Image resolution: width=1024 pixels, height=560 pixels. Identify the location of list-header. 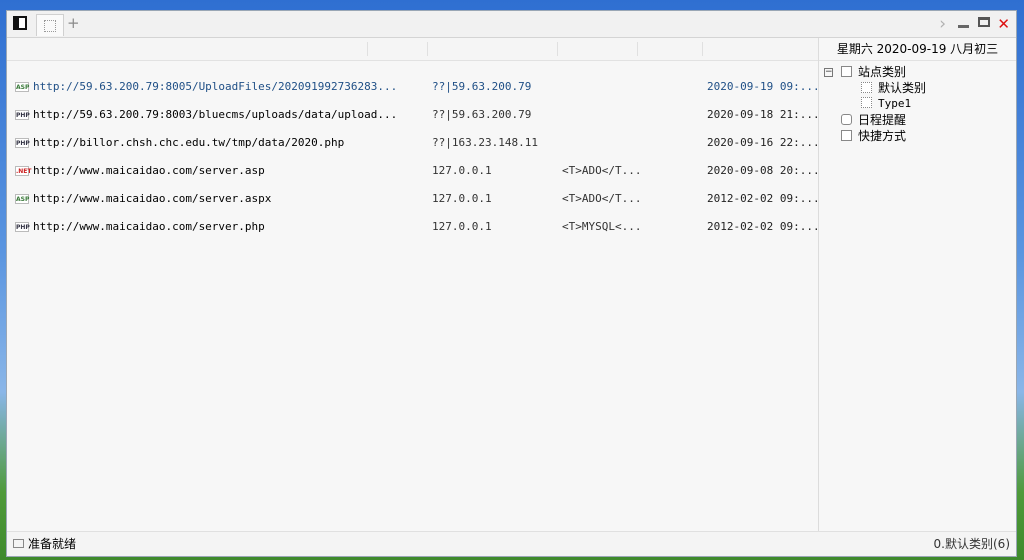
(412, 49).